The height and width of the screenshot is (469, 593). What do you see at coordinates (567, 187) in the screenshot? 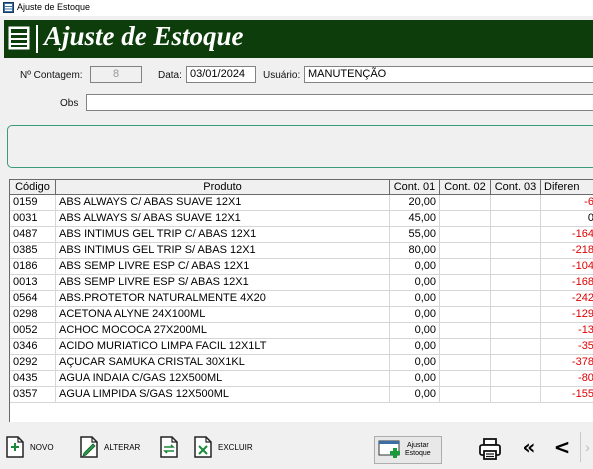
I see `col-header-diferenca: Diferen` at bounding box center [567, 187].